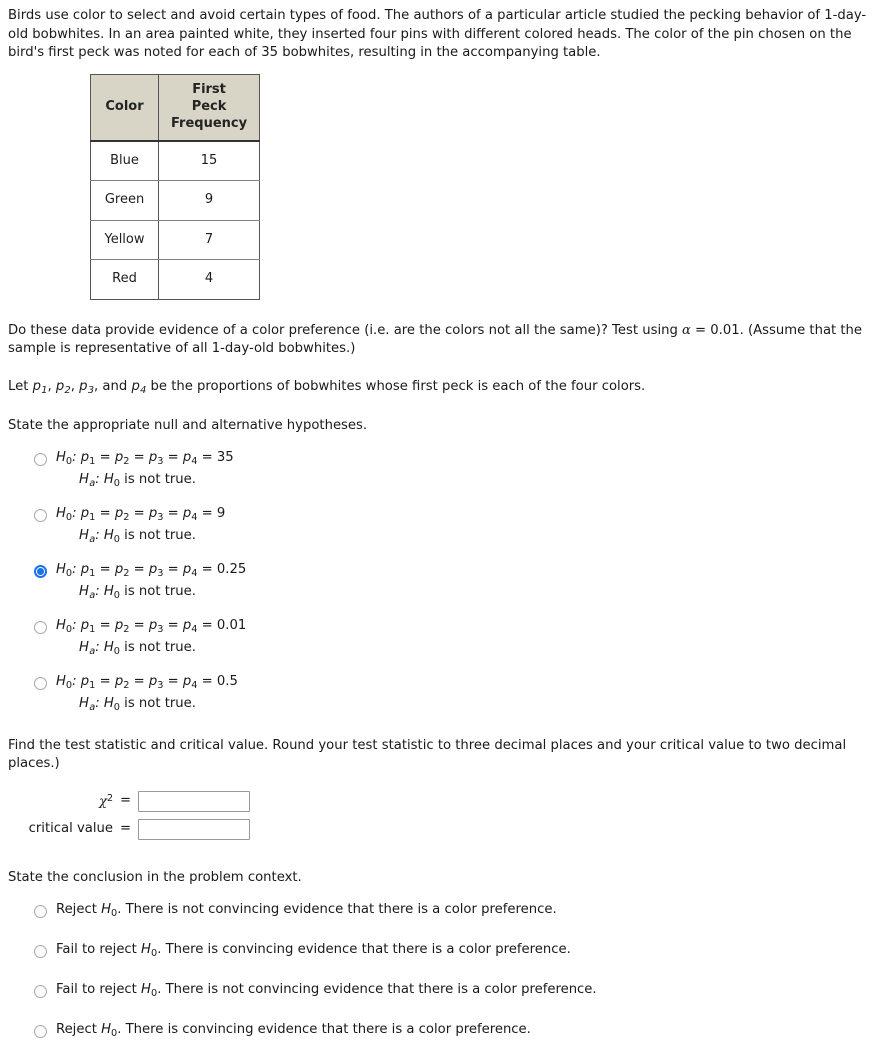 The image size is (891, 1041). Describe the element at coordinates (444, 816) in the screenshot. I see `answer-fields: χ2 = critical value =` at that location.